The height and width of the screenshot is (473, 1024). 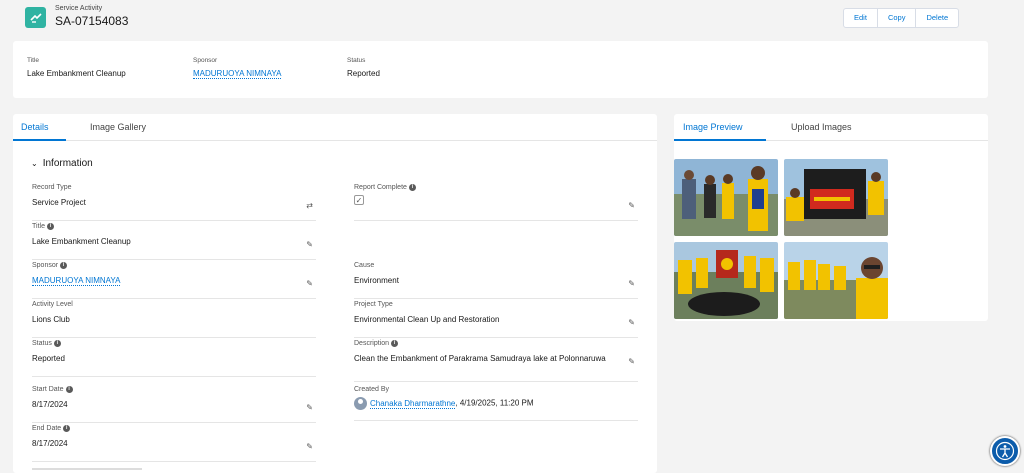 I want to click on created-date: , 4/19/2025, 11:20 PM, so click(x=494, y=403).